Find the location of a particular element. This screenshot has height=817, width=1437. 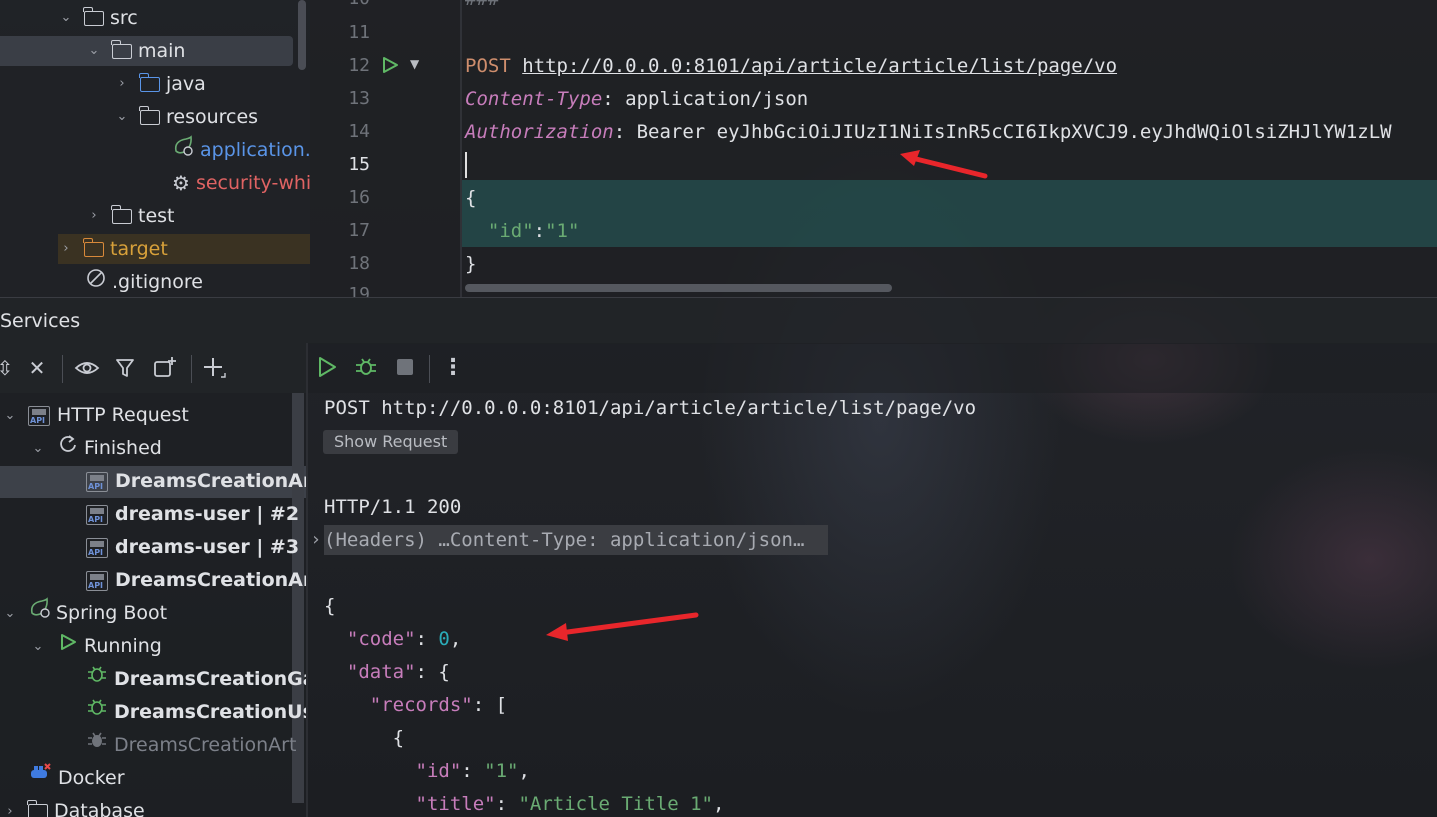

json-title-line: "title": "Article Title 1", is located at coordinates (570, 804).